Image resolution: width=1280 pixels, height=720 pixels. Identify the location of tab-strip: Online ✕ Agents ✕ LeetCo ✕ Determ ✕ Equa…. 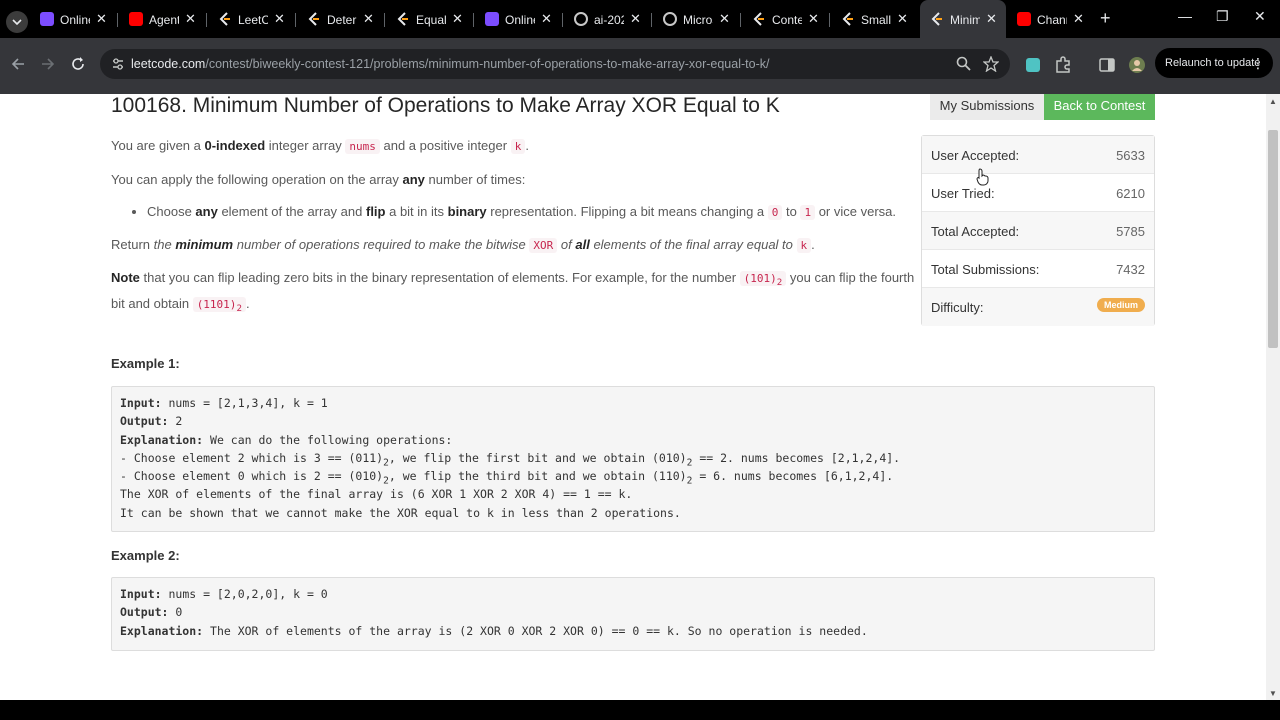
(640, 19).